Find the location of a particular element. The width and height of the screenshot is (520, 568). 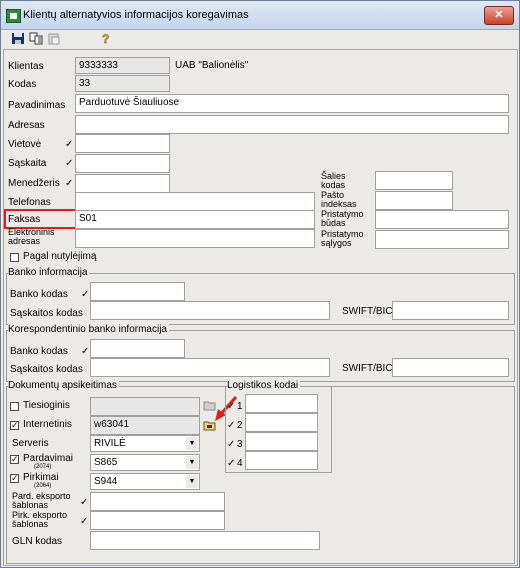

salies-kodas-label: Šalies kodas is located at coordinates (333, 180).